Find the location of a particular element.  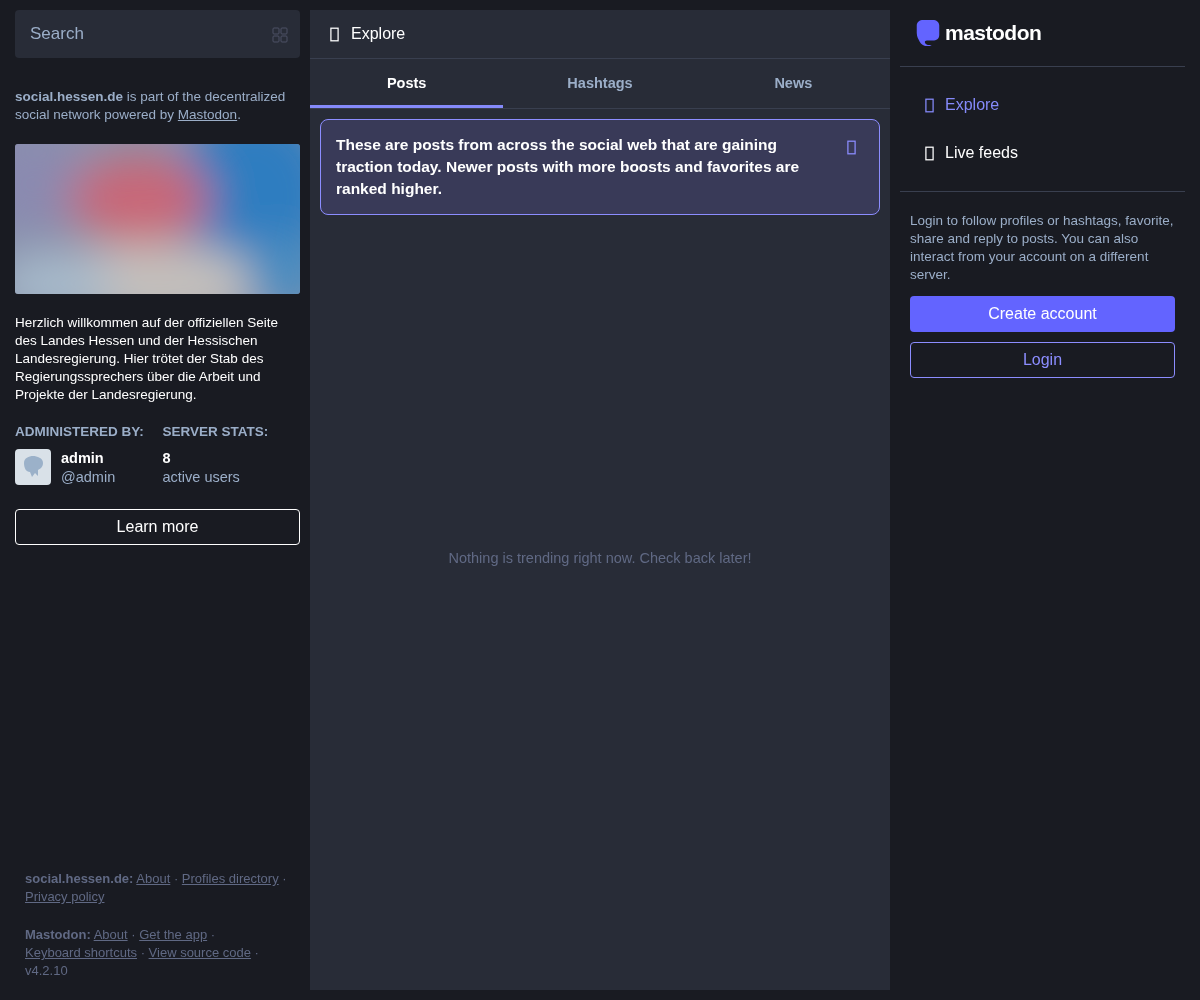

notice-text: These are posts from across the social web that are gaining traction today. Newer posts with more boosts and favorites are ranked higher. is located at coordinates (568, 167).